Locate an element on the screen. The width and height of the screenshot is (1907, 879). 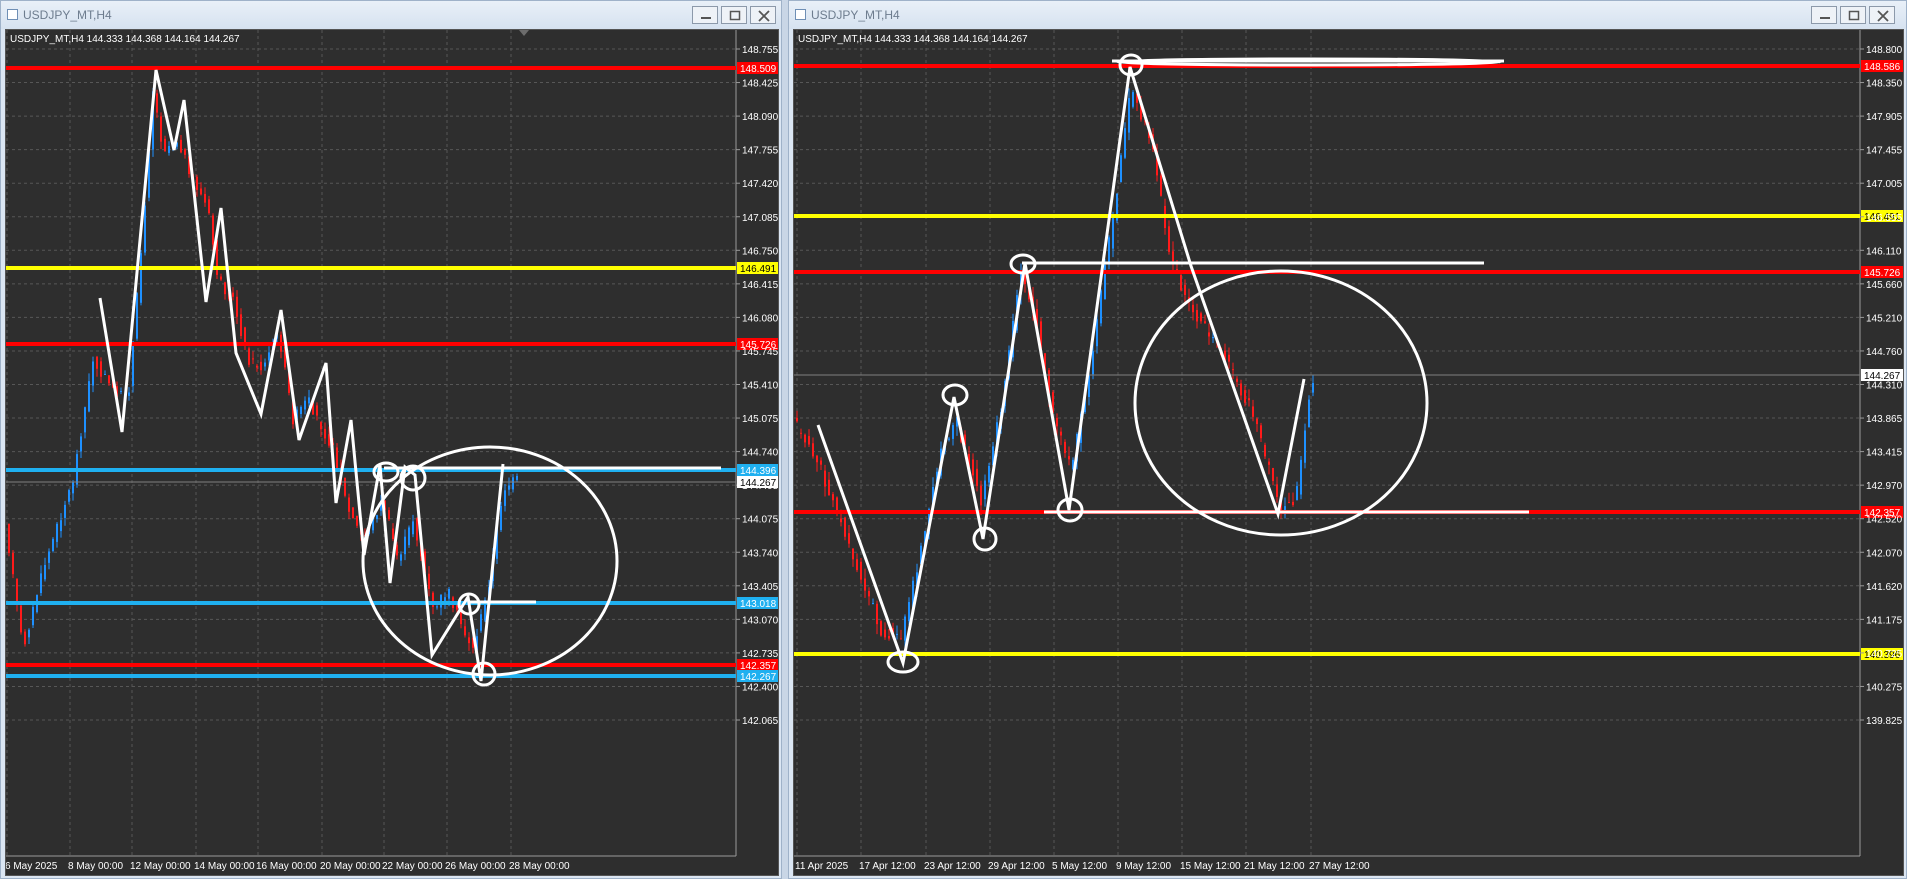
price-tick-label: 145.745 is located at coordinates (760, 352).